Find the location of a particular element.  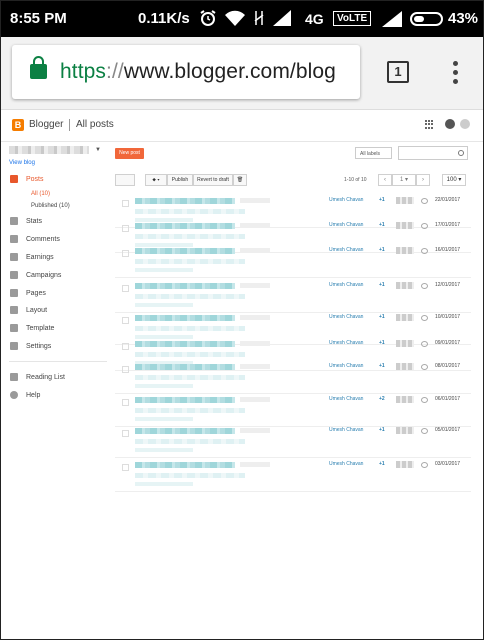

table-row: Umesh Chavan +1 12/01/2017 is located at coordinates (293, 296).